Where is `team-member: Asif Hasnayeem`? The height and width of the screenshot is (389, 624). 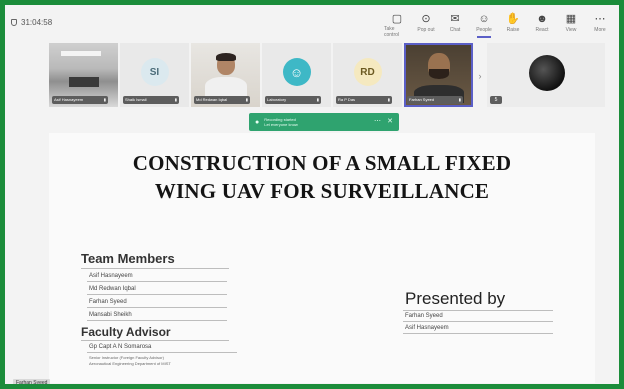
team-member: Asif Hasnayeem is located at coordinates (111, 276).